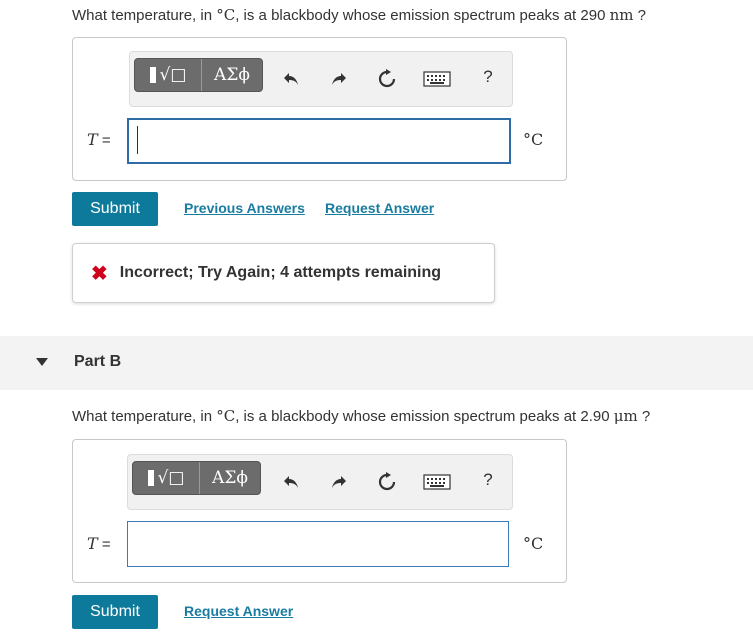 The image size is (753, 639). What do you see at coordinates (376, 363) in the screenshot?
I see `part-b-header: Part B` at bounding box center [376, 363].